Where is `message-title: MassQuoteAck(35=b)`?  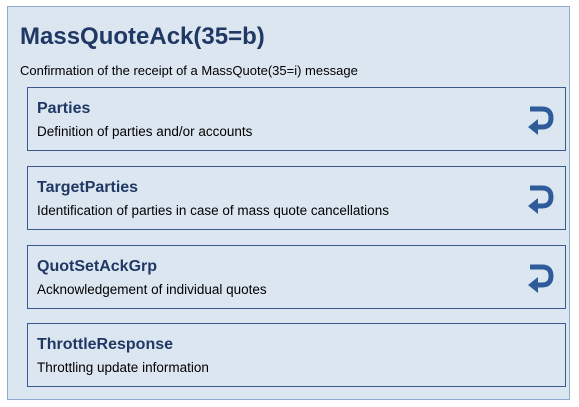 message-title: MassQuoteAck(35=b) is located at coordinates (142, 36).